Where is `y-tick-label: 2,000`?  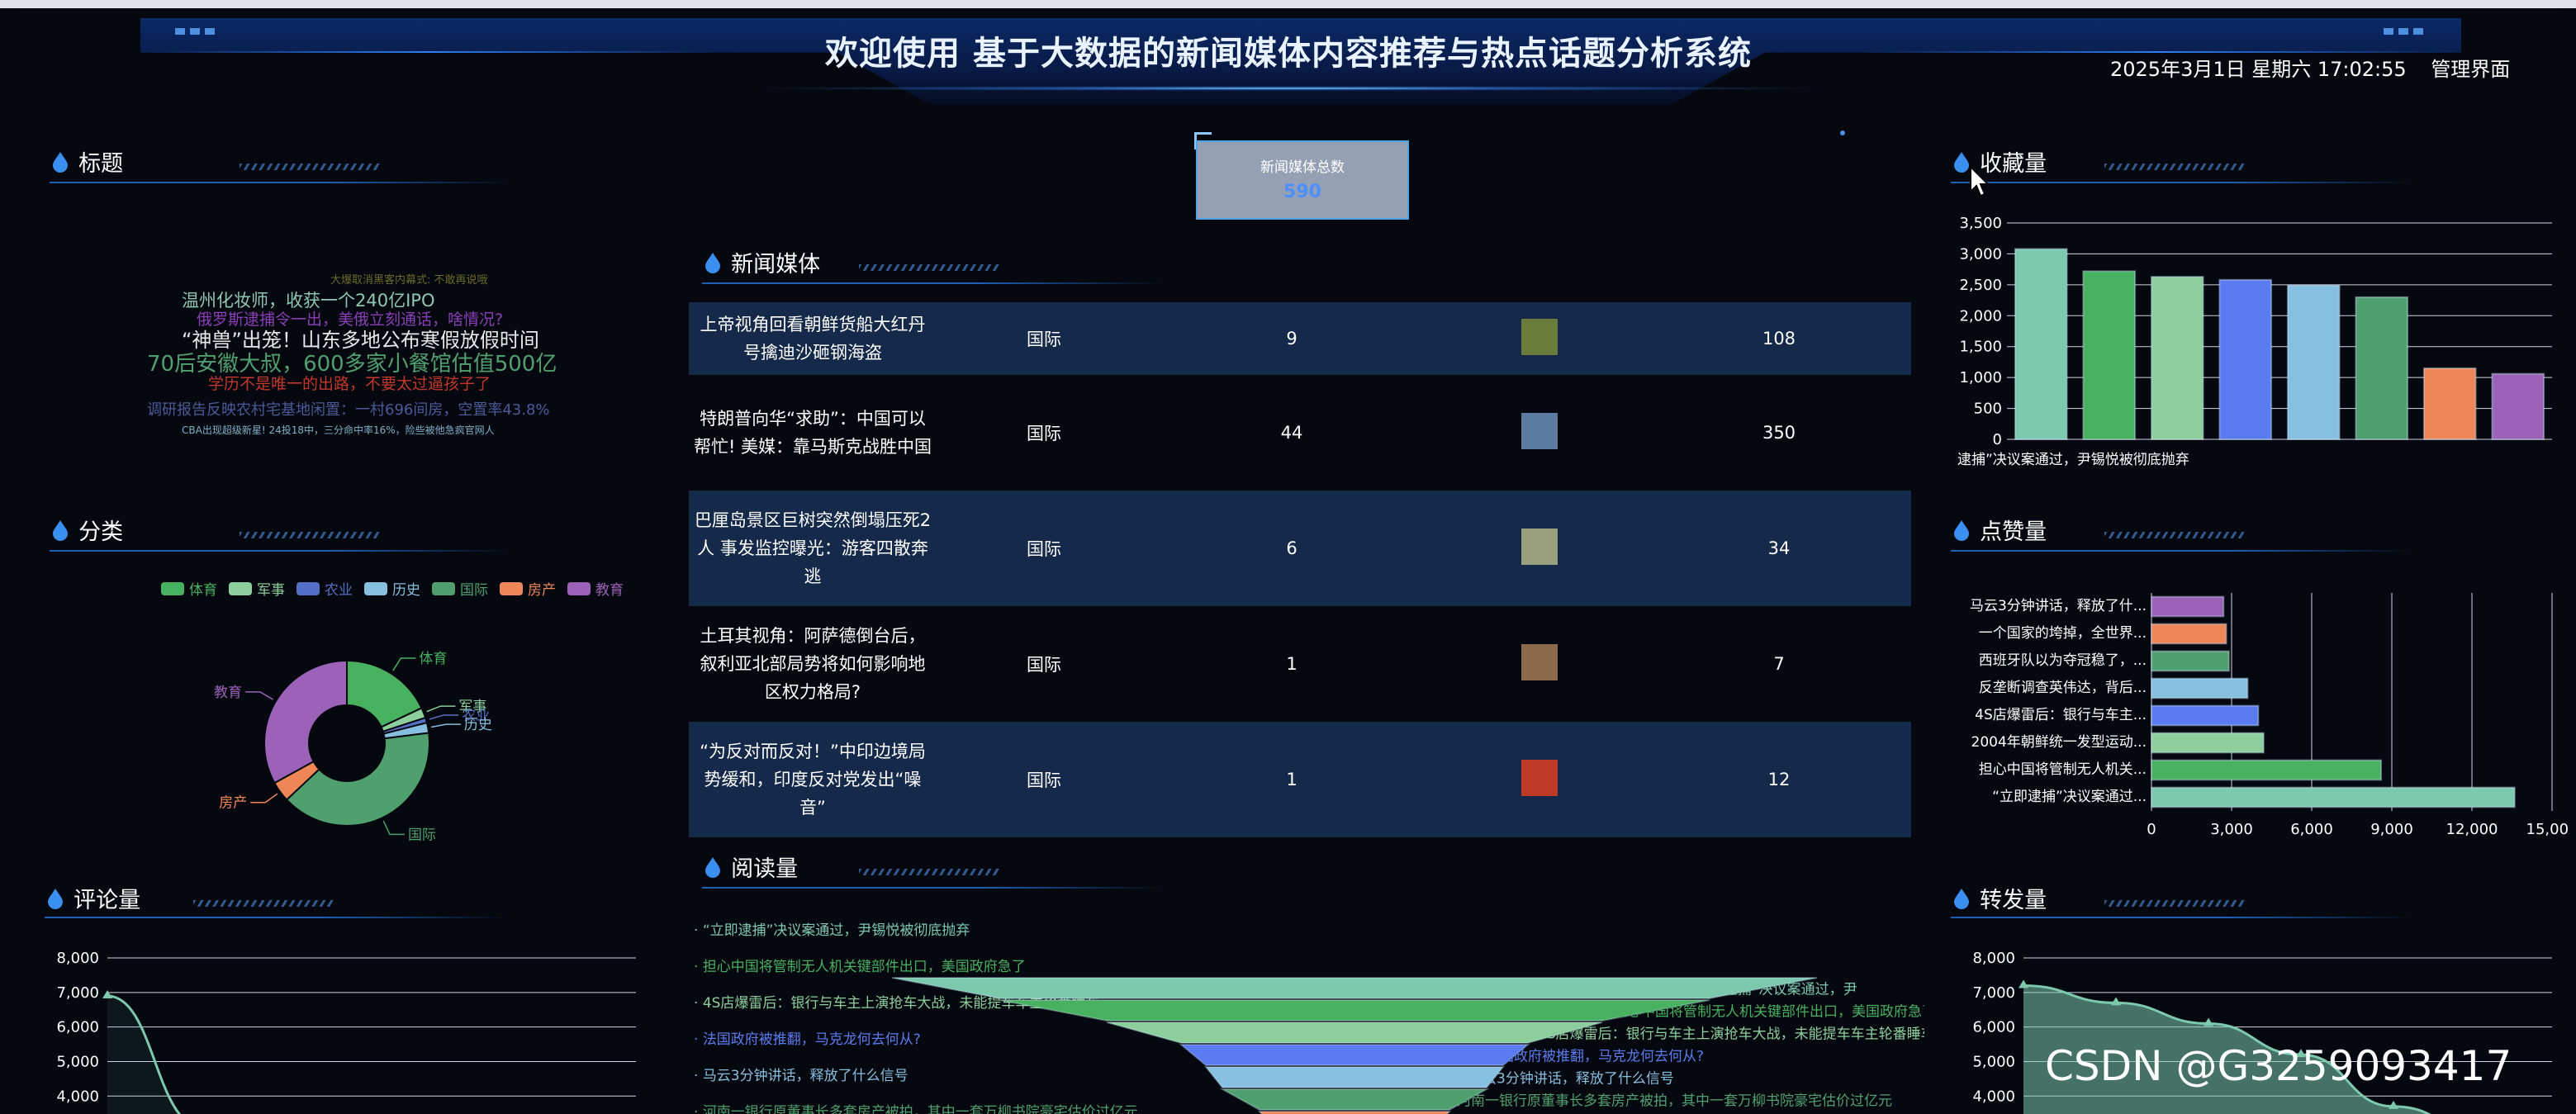
y-tick-label: 2,000 is located at coordinates (1981, 316).